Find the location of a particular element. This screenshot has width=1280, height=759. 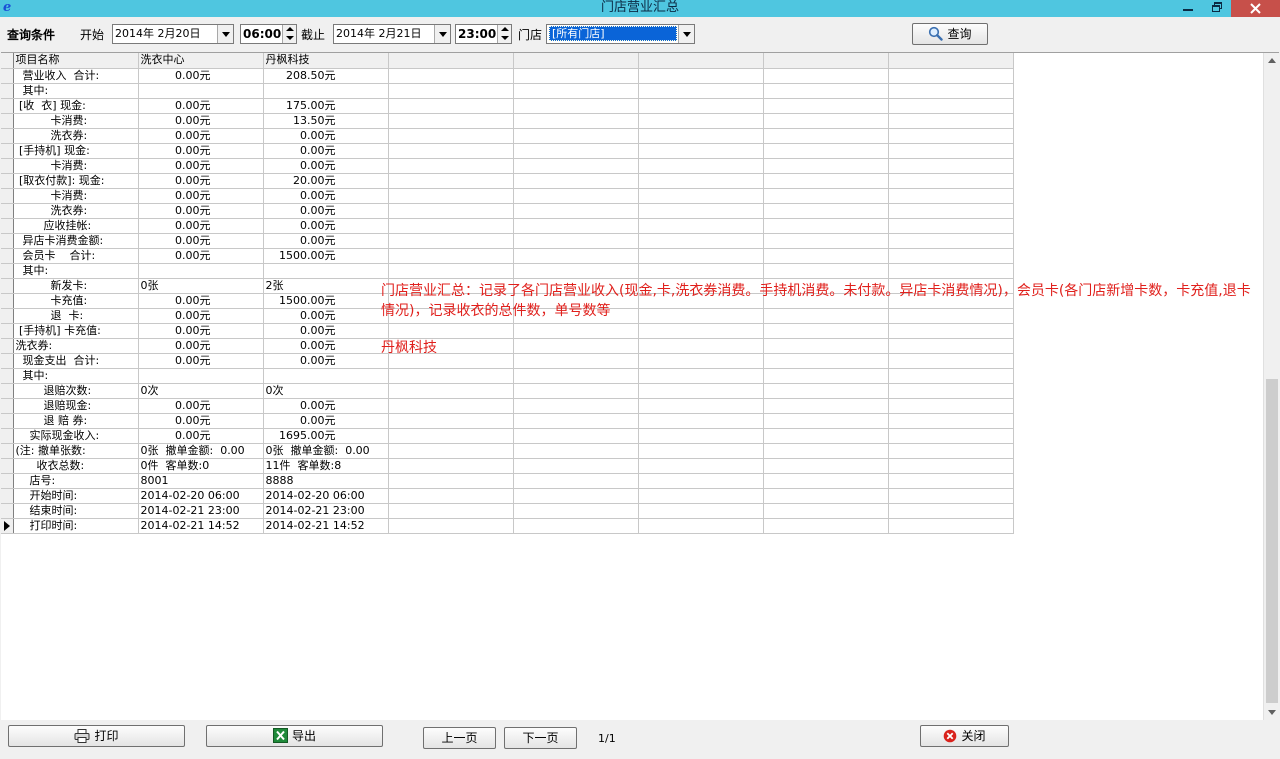

table-row: 收衣总数: 0件 客单数:0 11件 客单数:8 is located at coordinates (507, 466).